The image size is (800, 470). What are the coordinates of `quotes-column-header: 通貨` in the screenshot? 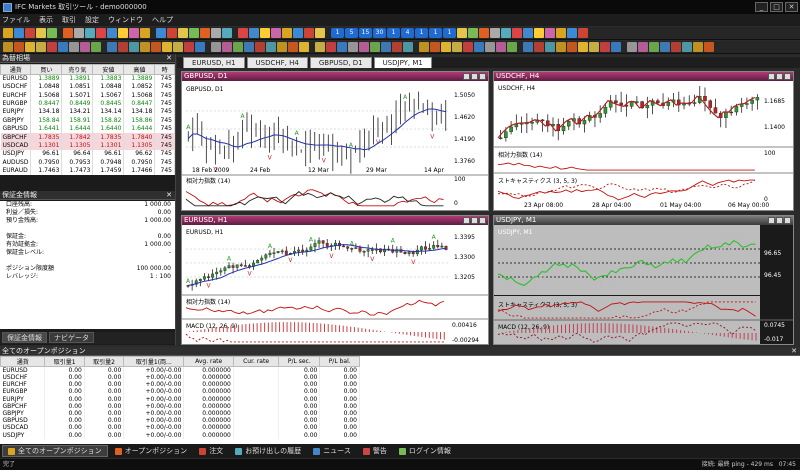 It's located at (16, 69).